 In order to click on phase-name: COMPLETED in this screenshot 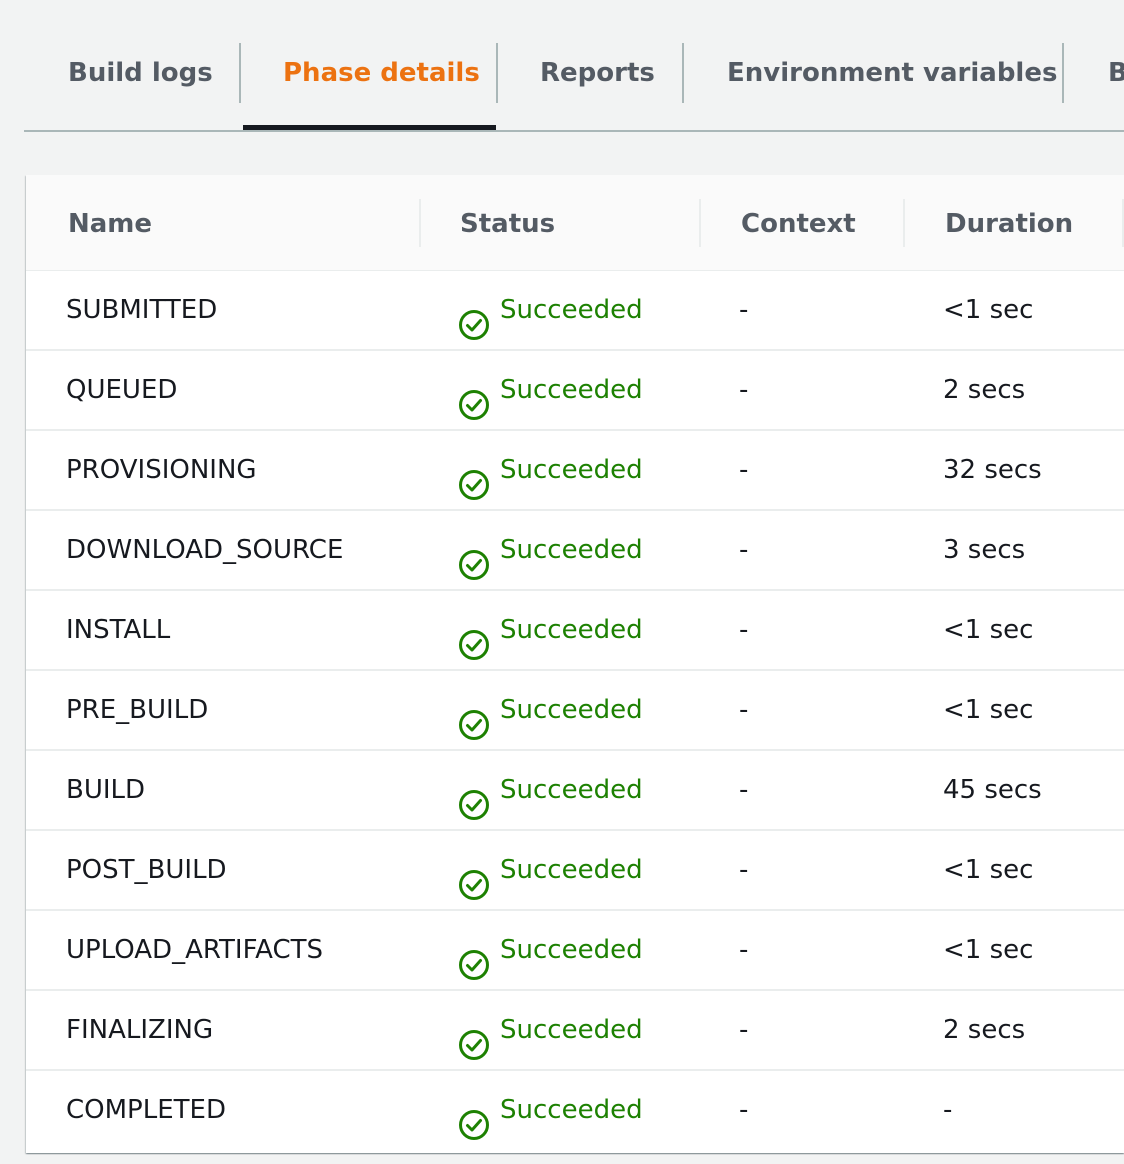, I will do `click(146, 1110)`.